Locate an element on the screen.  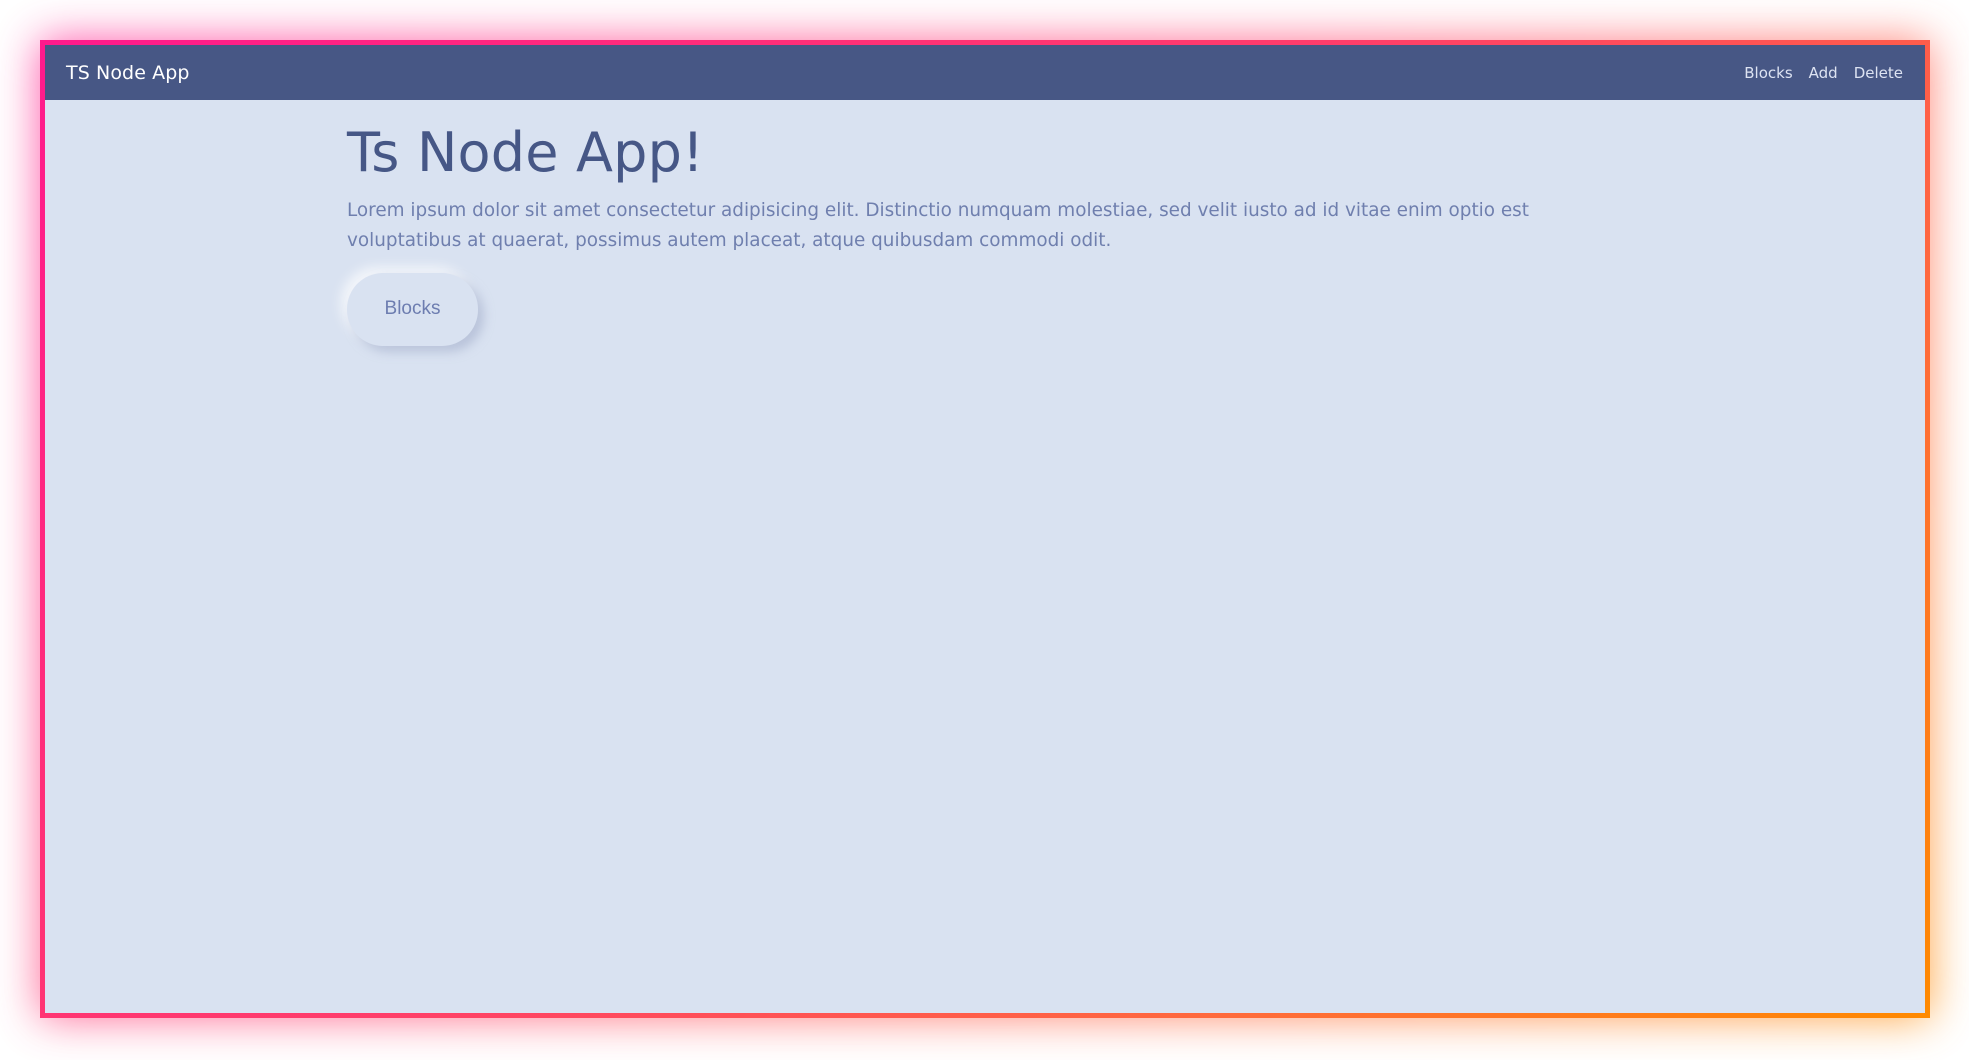
blocks-button: Blocks is located at coordinates (412, 309).